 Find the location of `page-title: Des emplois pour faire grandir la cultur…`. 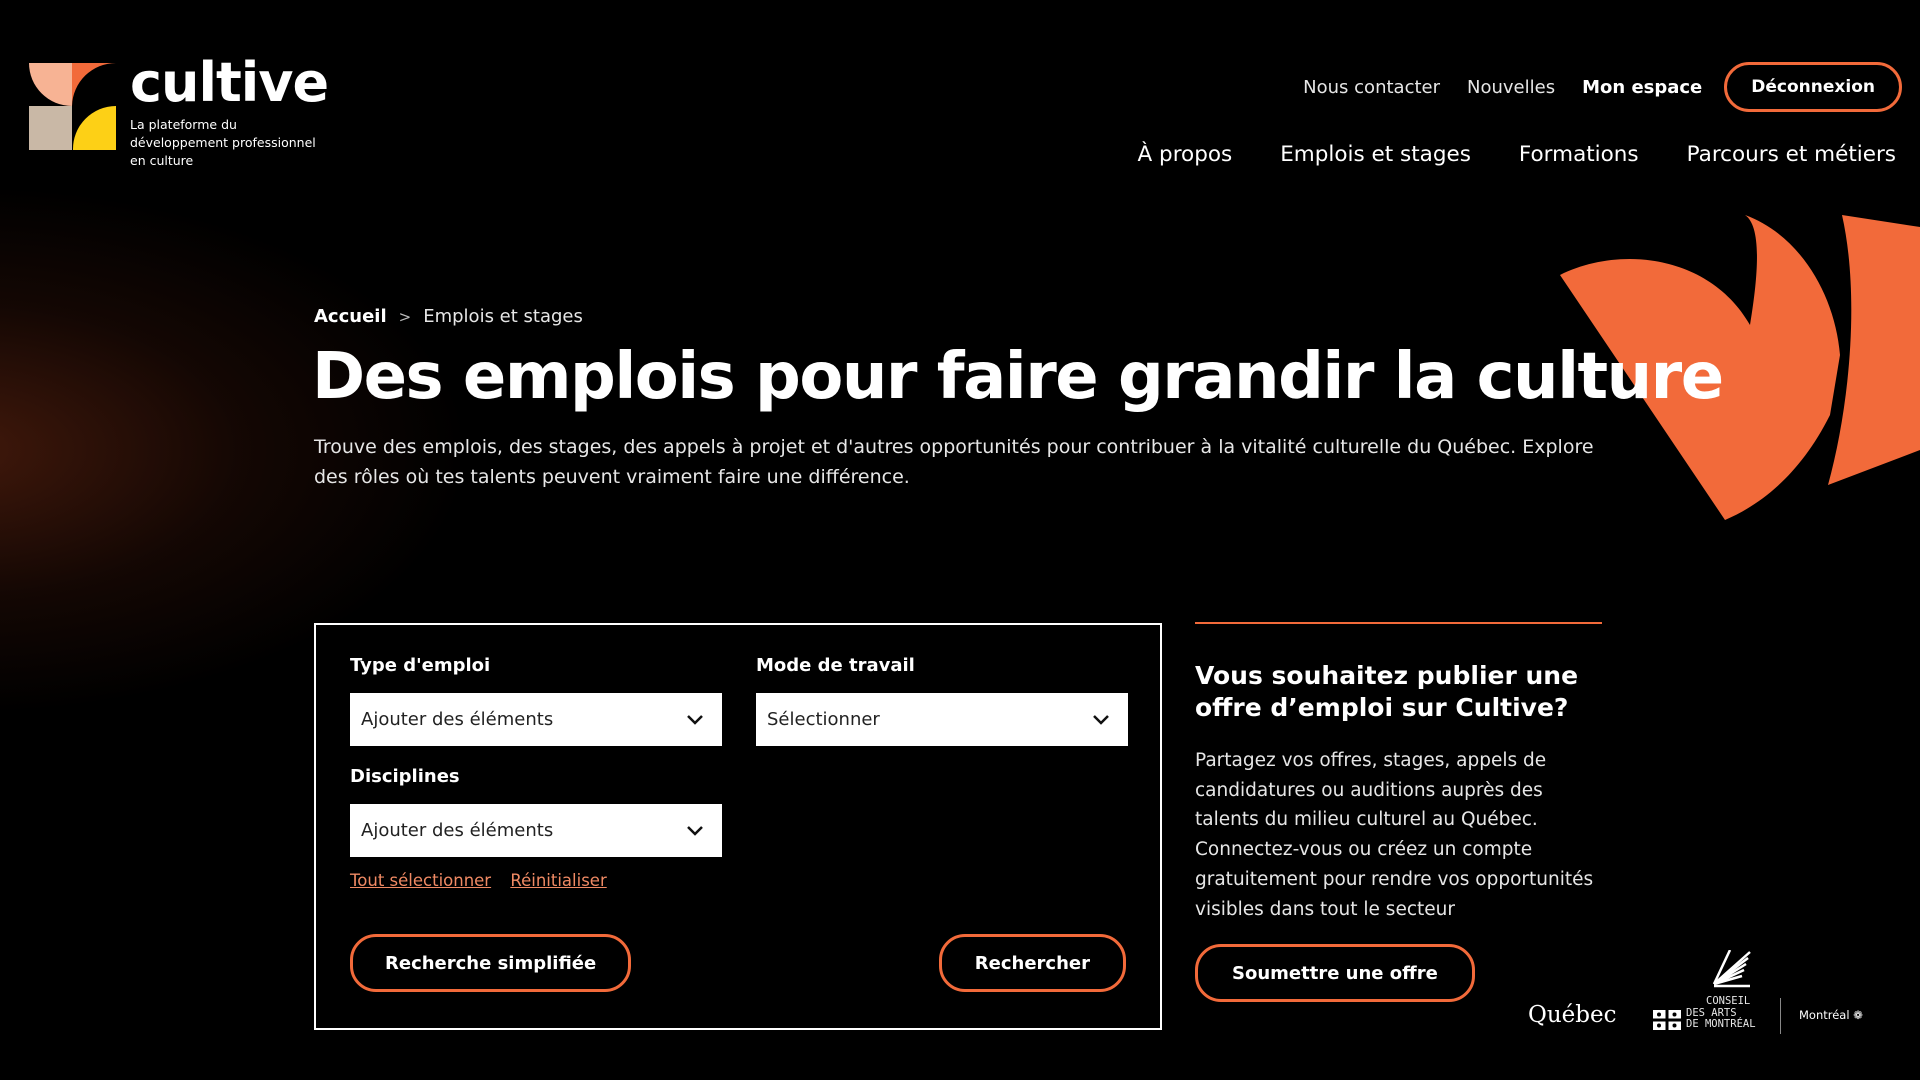

page-title: Des emplois pour faire grandir la cultur… is located at coordinates (1018, 377).